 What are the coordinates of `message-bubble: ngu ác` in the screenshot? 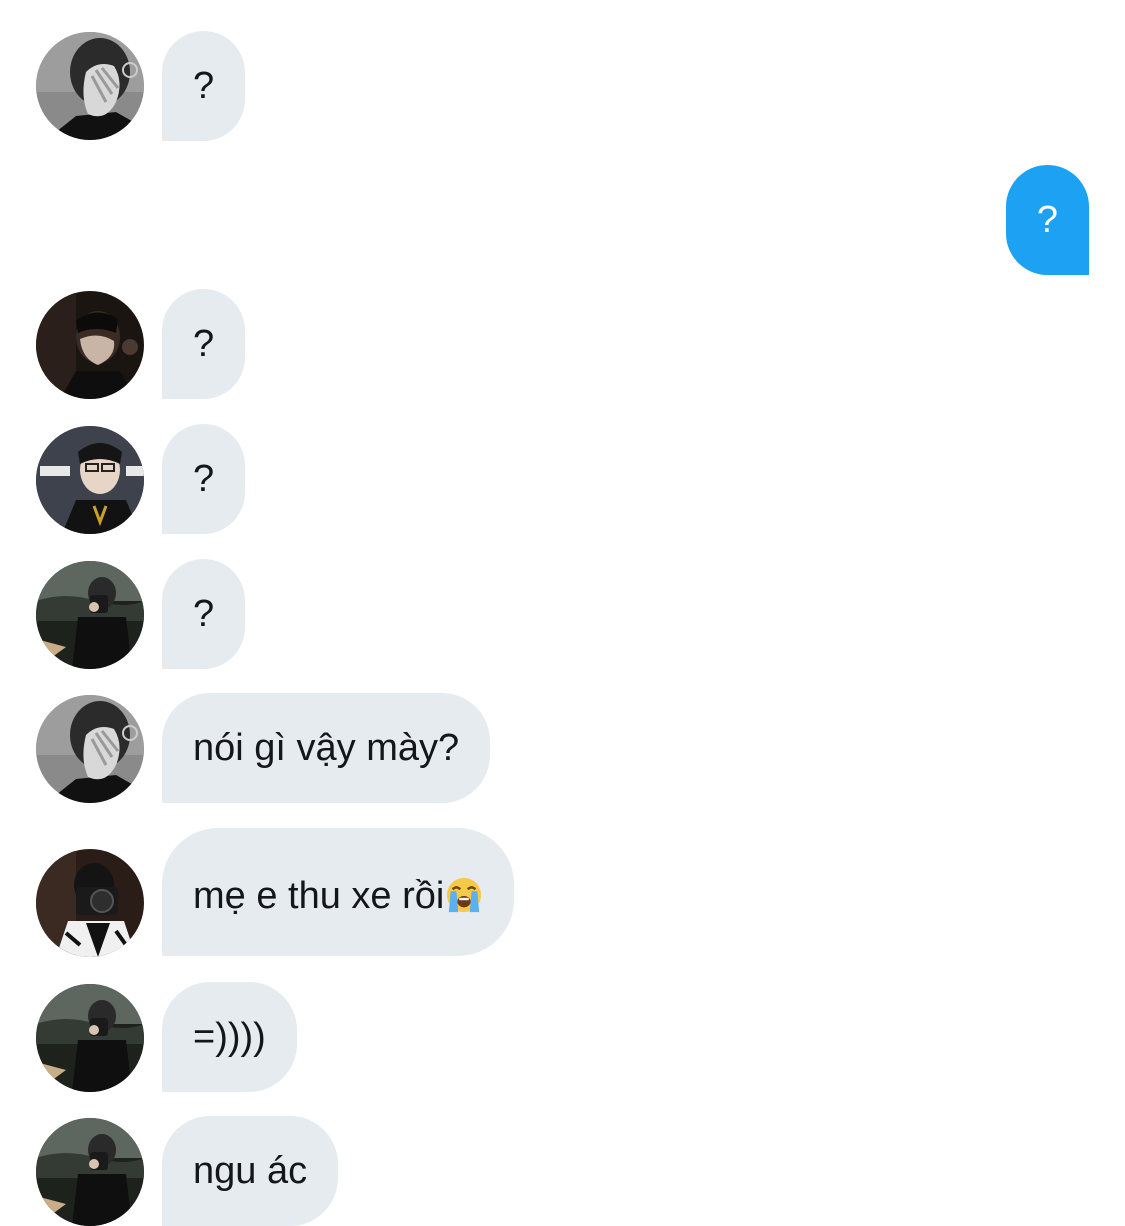 It's located at (250, 1171).